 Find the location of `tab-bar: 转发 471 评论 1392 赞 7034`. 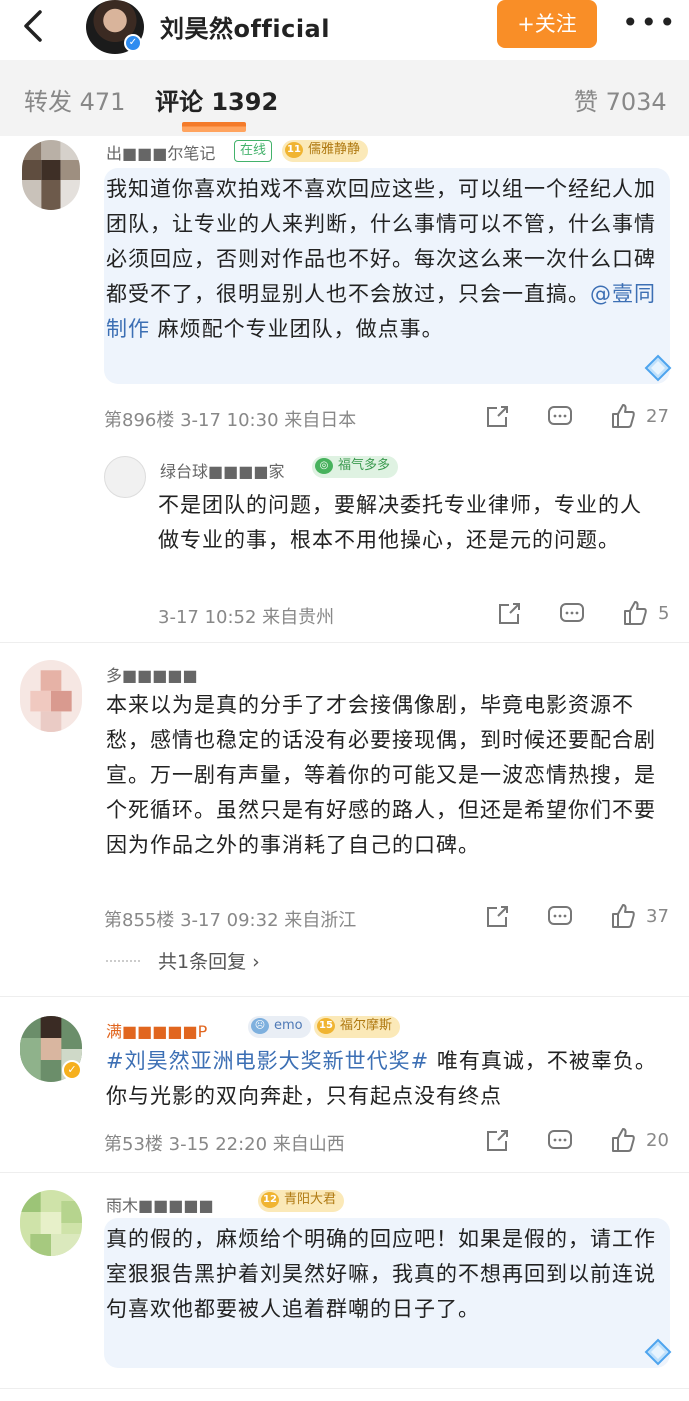

tab-bar: 转发 471 评论 1392 赞 7034 is located at coordinates (344, 98).